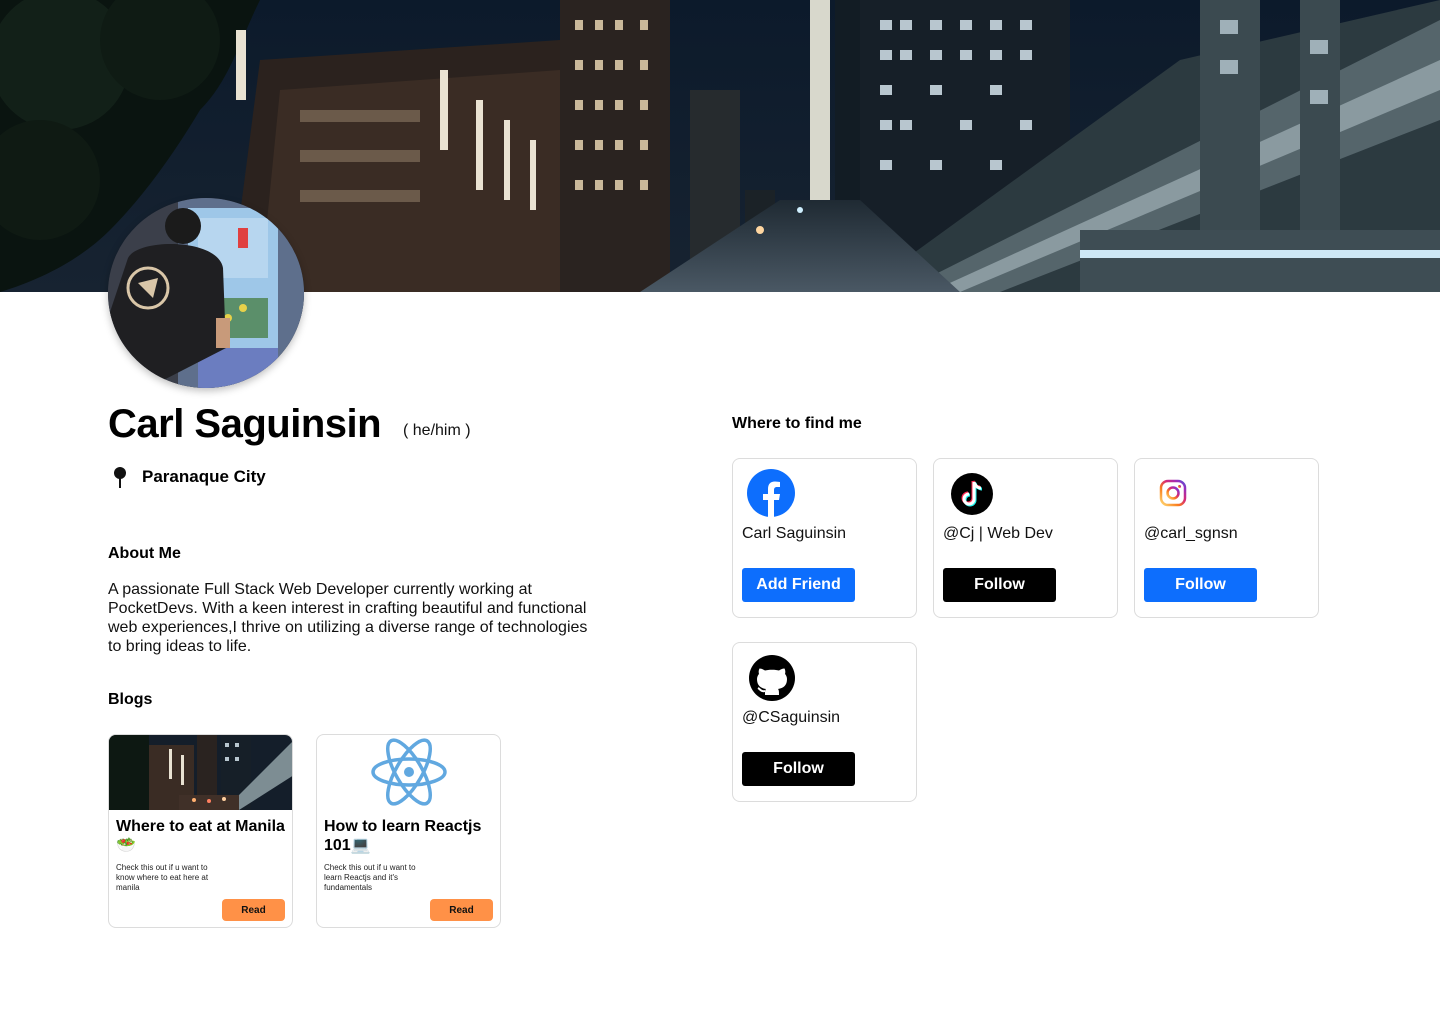 This screenshot has height=1024, width=1440. I want to click on social-card-facebook: Carl Saguinsin Add Friend, so click(824, 538).